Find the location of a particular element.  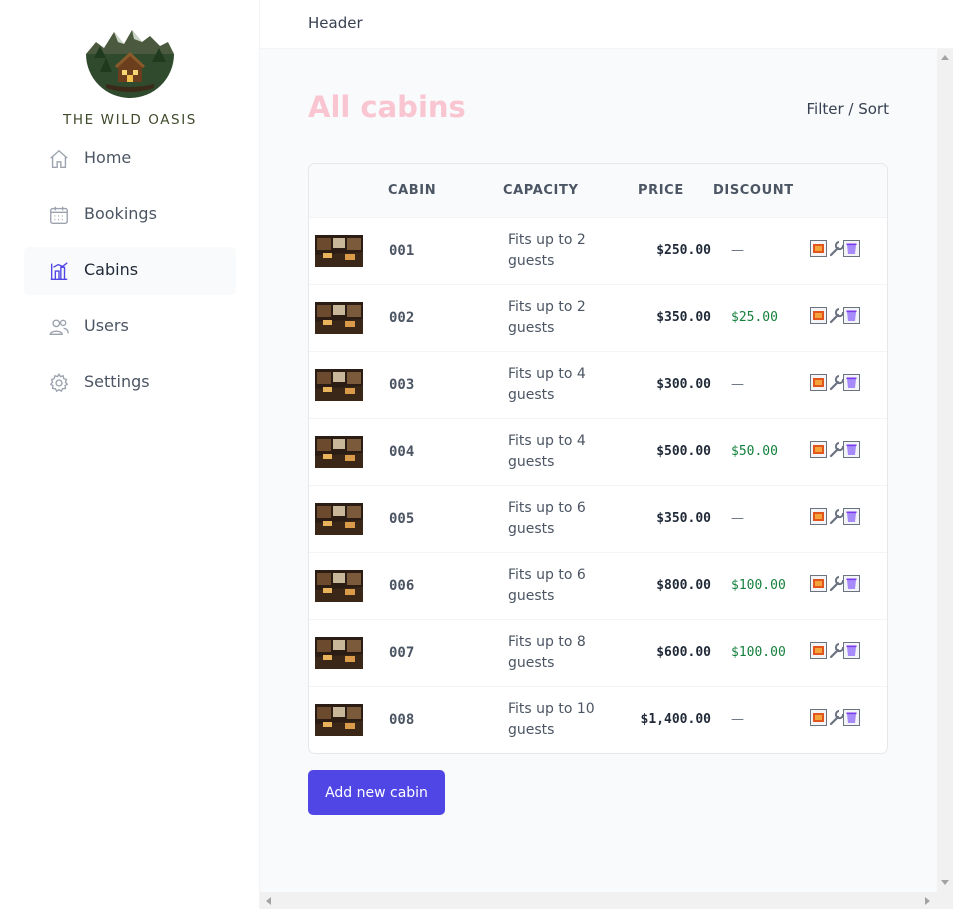

table-row: 007 Fits up to 8 guests $600.00 $100.00 is located at coordinates (598, 653).